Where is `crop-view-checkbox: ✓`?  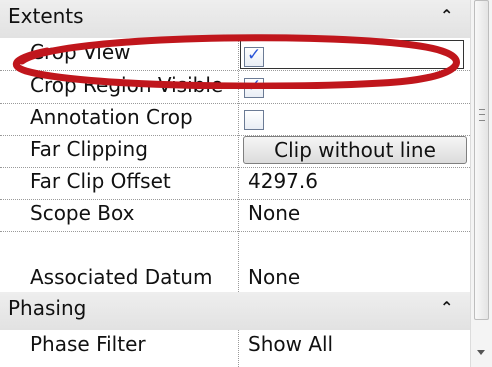 crop-view-checkbox: ✓ is located at coordinates (254, 56).